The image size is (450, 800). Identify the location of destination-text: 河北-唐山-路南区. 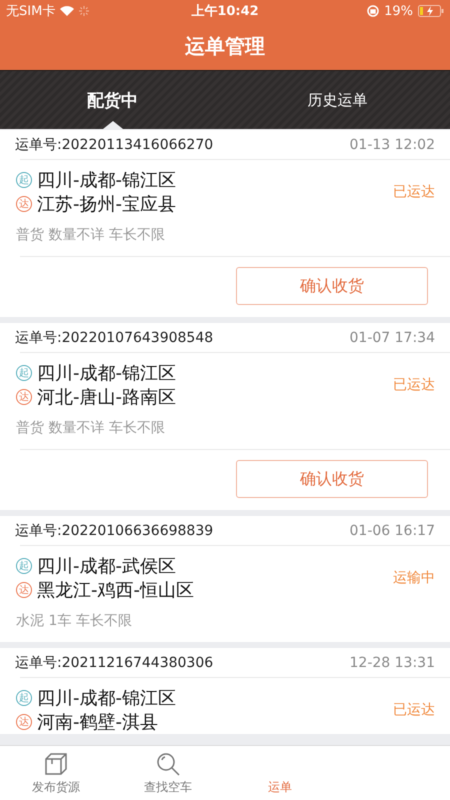
(106, 397).